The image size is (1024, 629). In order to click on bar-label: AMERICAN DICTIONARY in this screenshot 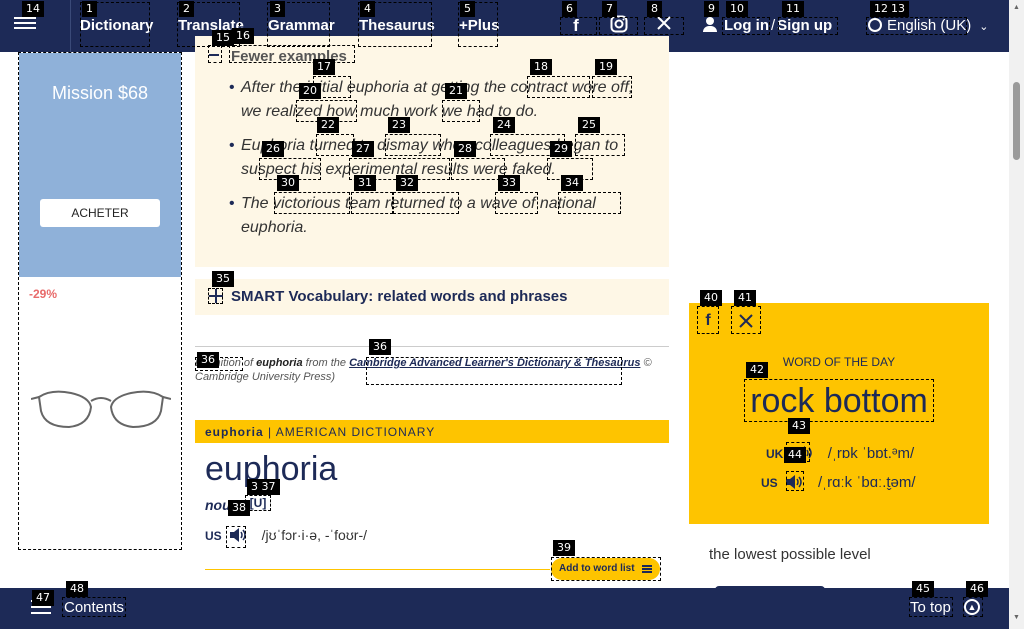, I will do `click(355, 432)`.